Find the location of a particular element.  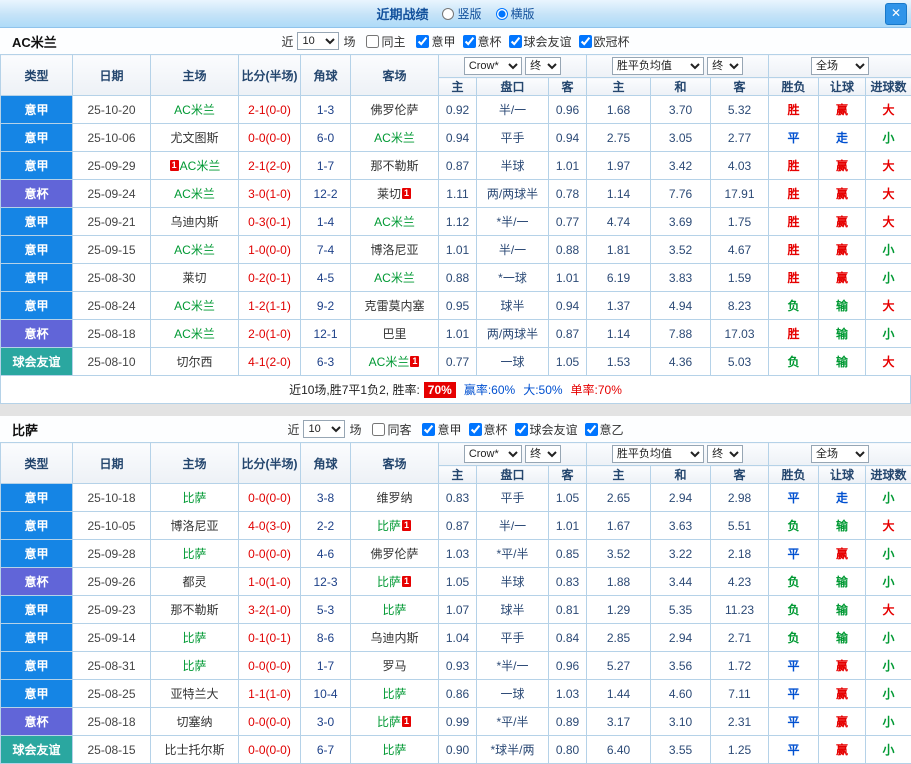

home-team: 切塞纳 is located at coordinates (195, 722).